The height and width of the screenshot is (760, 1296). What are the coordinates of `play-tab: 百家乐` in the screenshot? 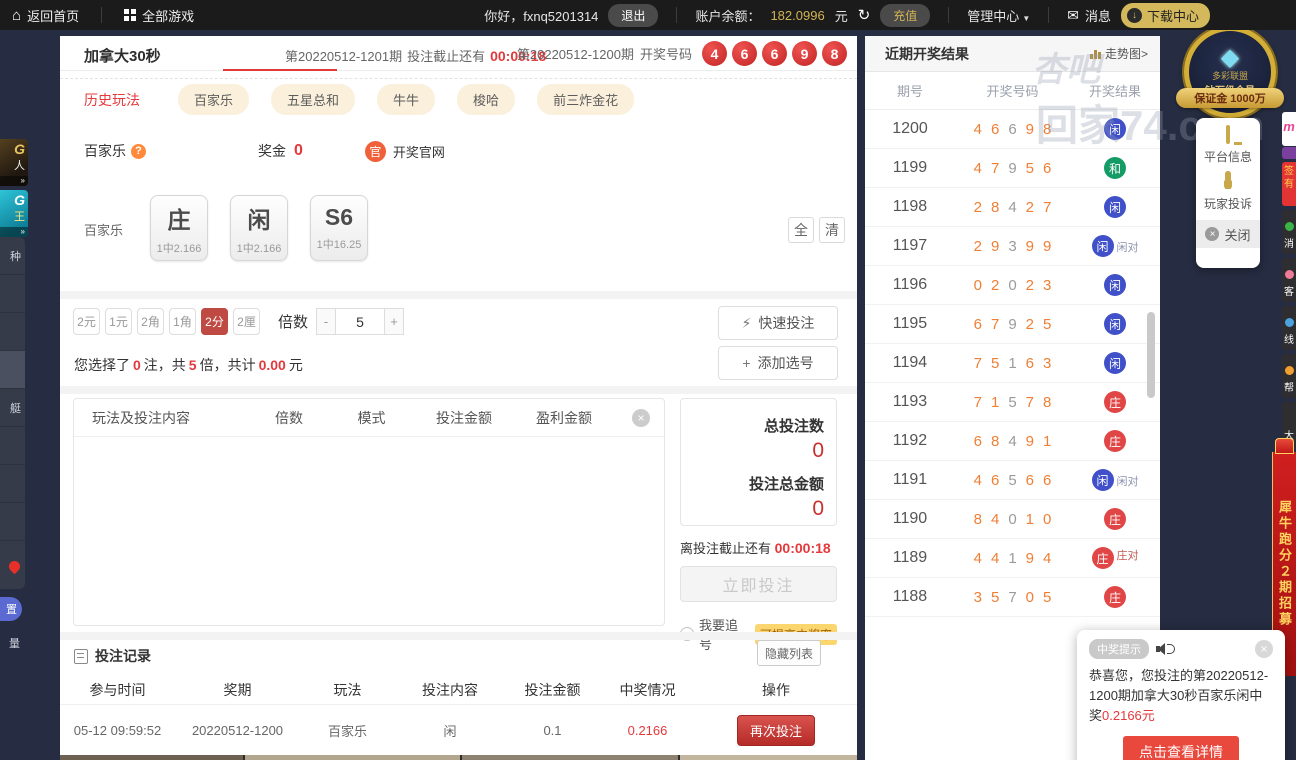 It's located at (214, 99).